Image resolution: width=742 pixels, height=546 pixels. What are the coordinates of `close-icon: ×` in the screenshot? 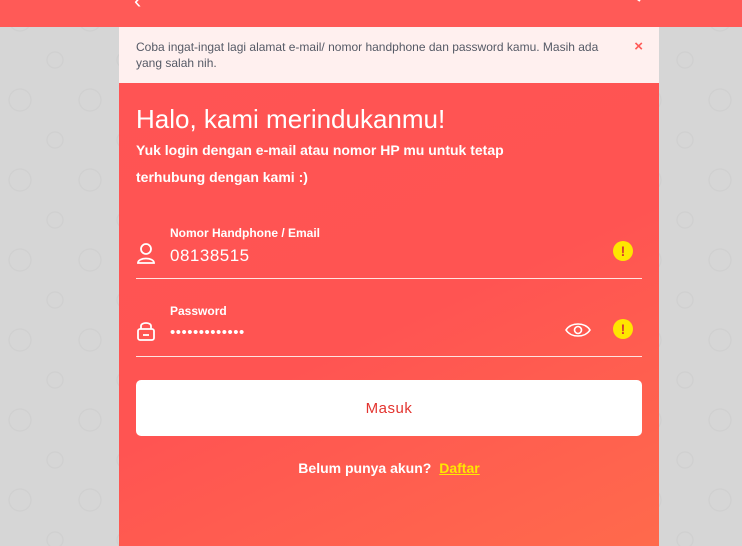 It's located at (638, 47).